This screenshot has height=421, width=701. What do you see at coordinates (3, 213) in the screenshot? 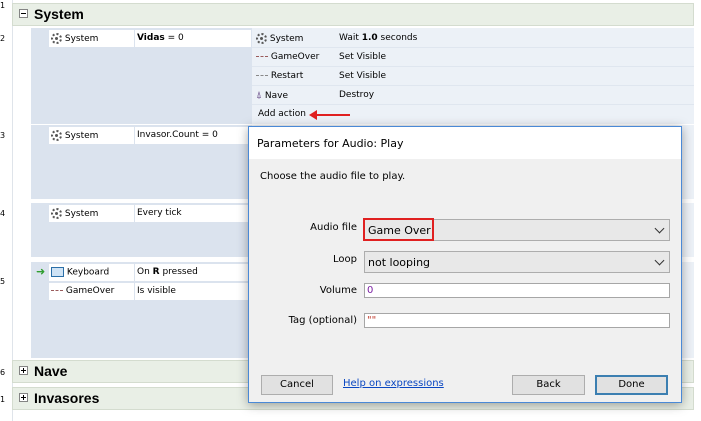
I see `line-number: 4` at bounding box center [3, 213].